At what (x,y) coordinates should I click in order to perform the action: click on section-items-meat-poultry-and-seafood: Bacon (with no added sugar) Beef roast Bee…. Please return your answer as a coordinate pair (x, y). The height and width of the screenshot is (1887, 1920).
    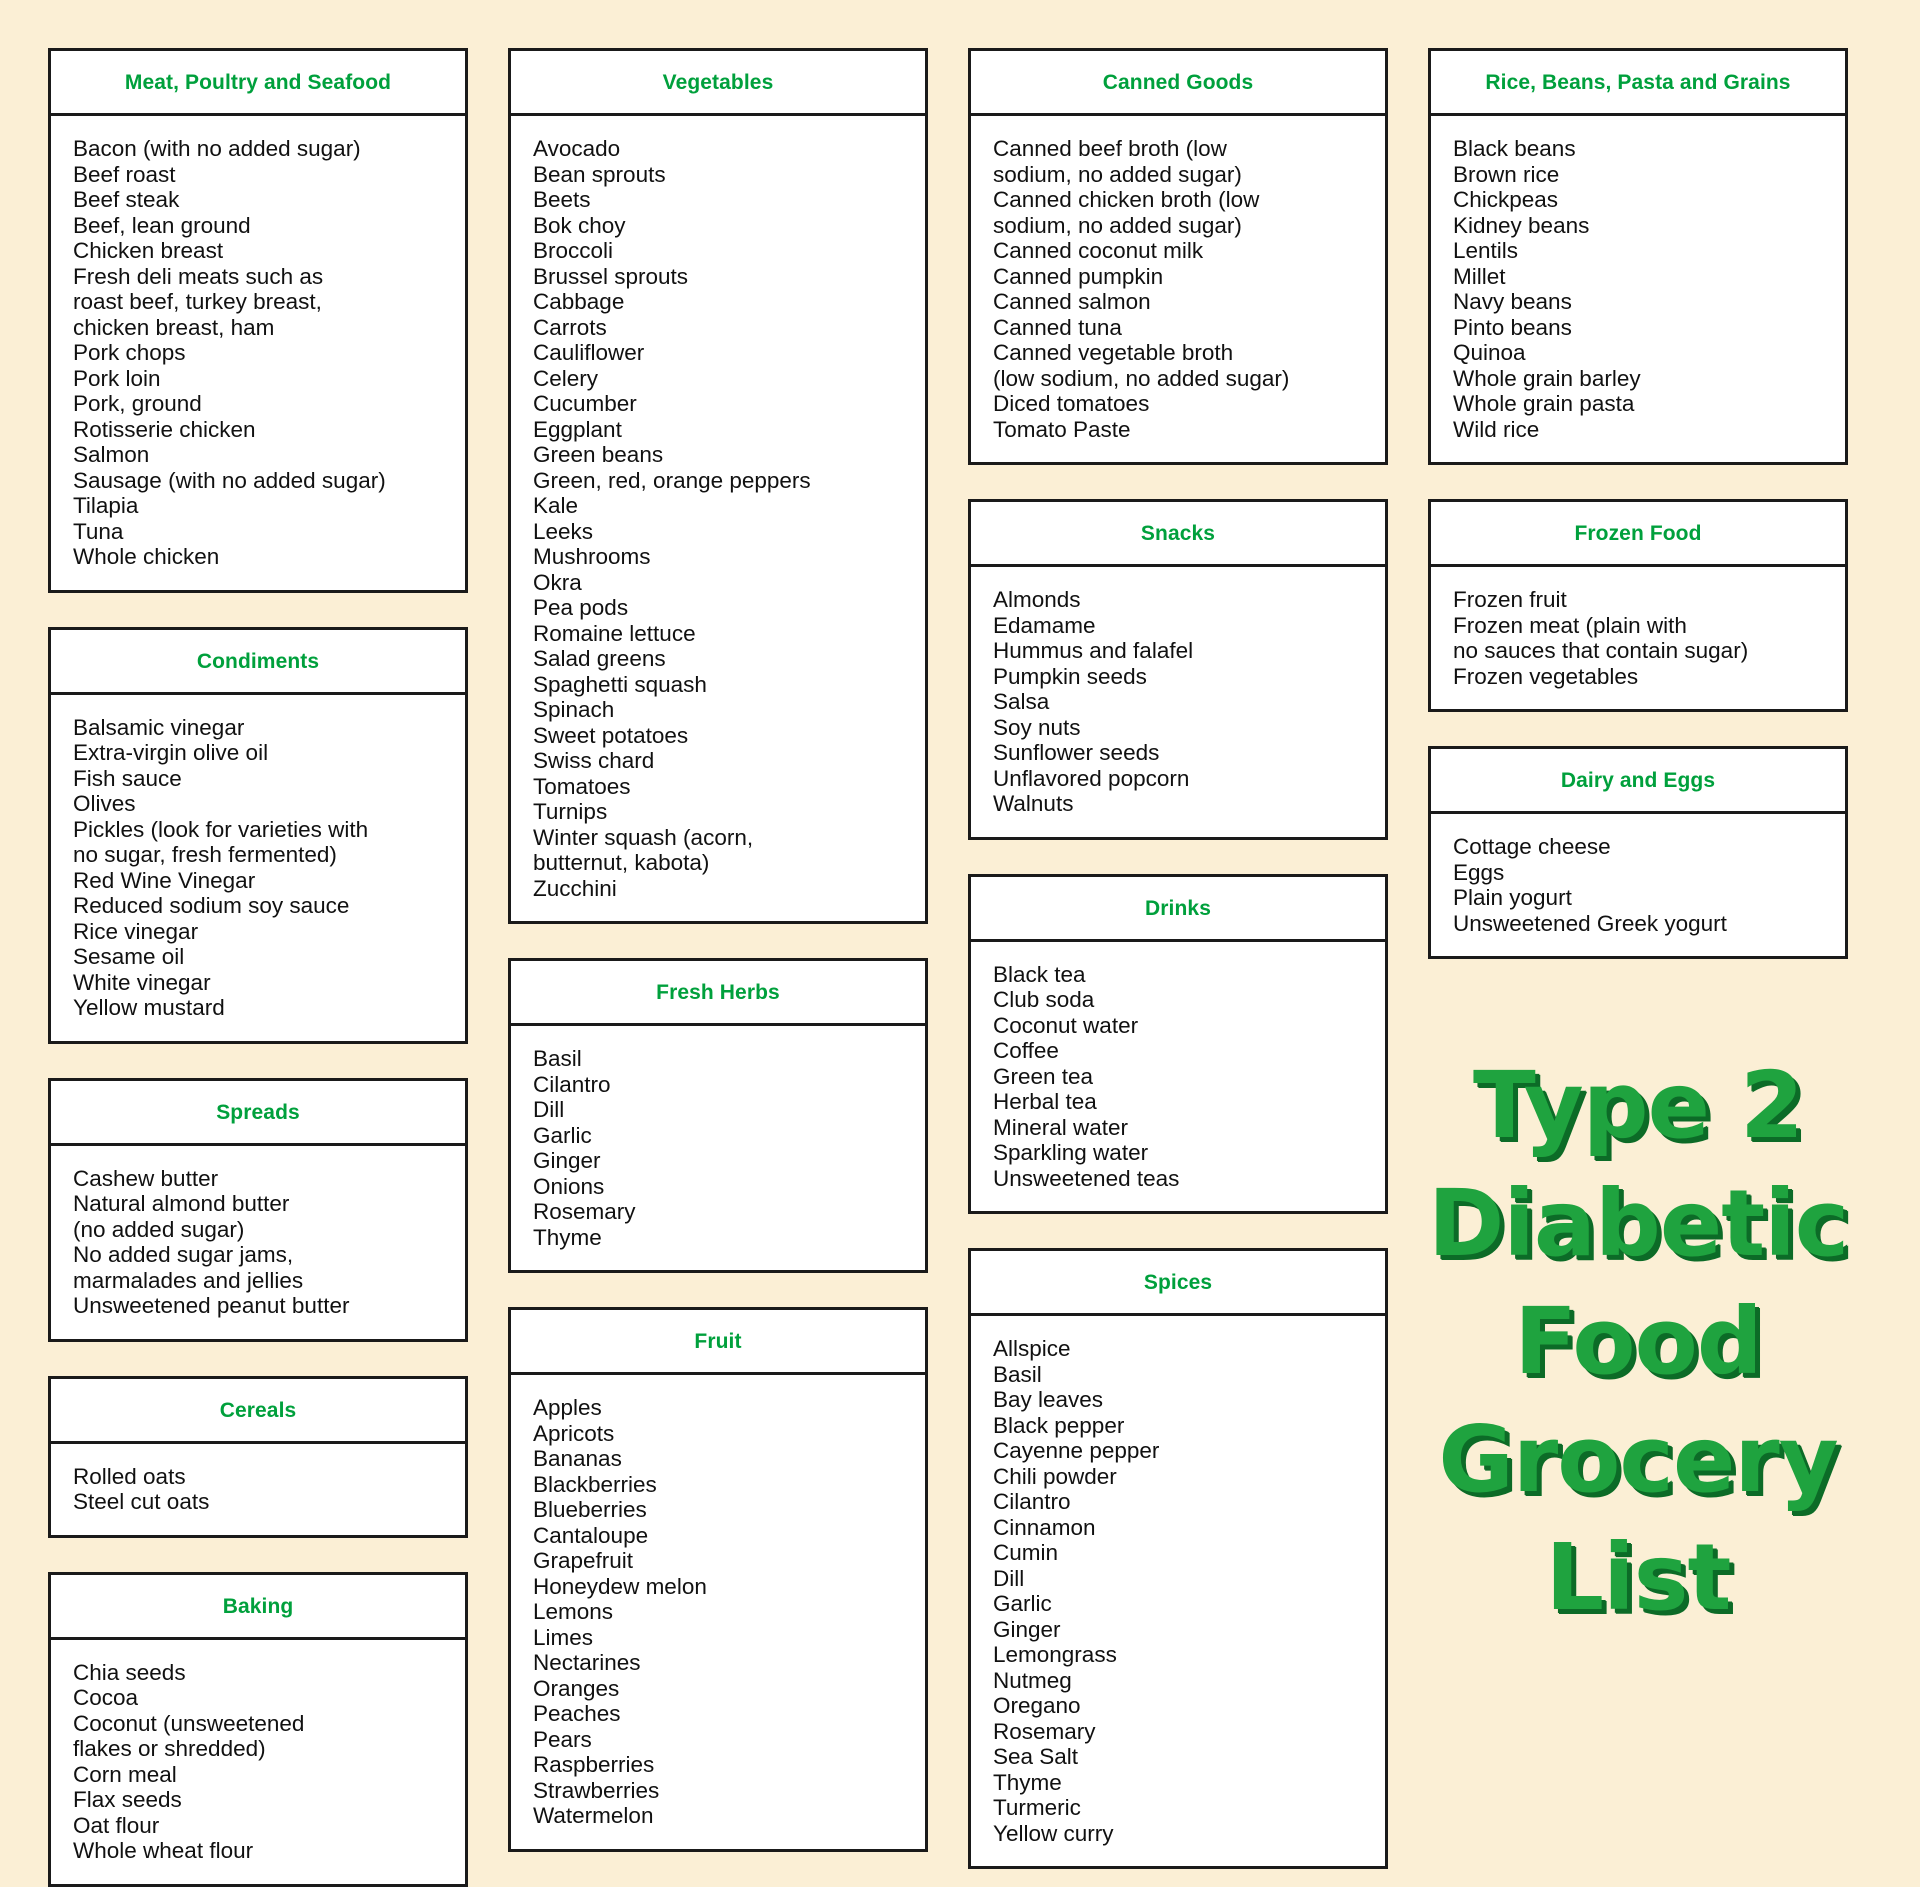
    Looking at the image, I should click on (258, 353).